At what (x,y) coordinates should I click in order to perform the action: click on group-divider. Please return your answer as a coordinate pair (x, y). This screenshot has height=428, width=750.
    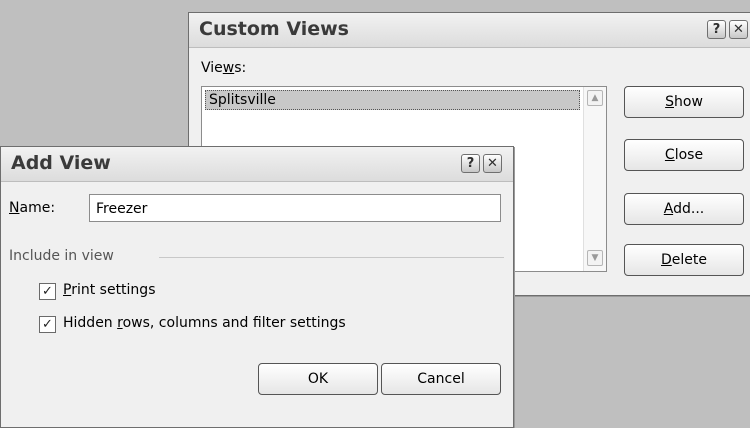
    Looking at the image, I should click on (331, 257).